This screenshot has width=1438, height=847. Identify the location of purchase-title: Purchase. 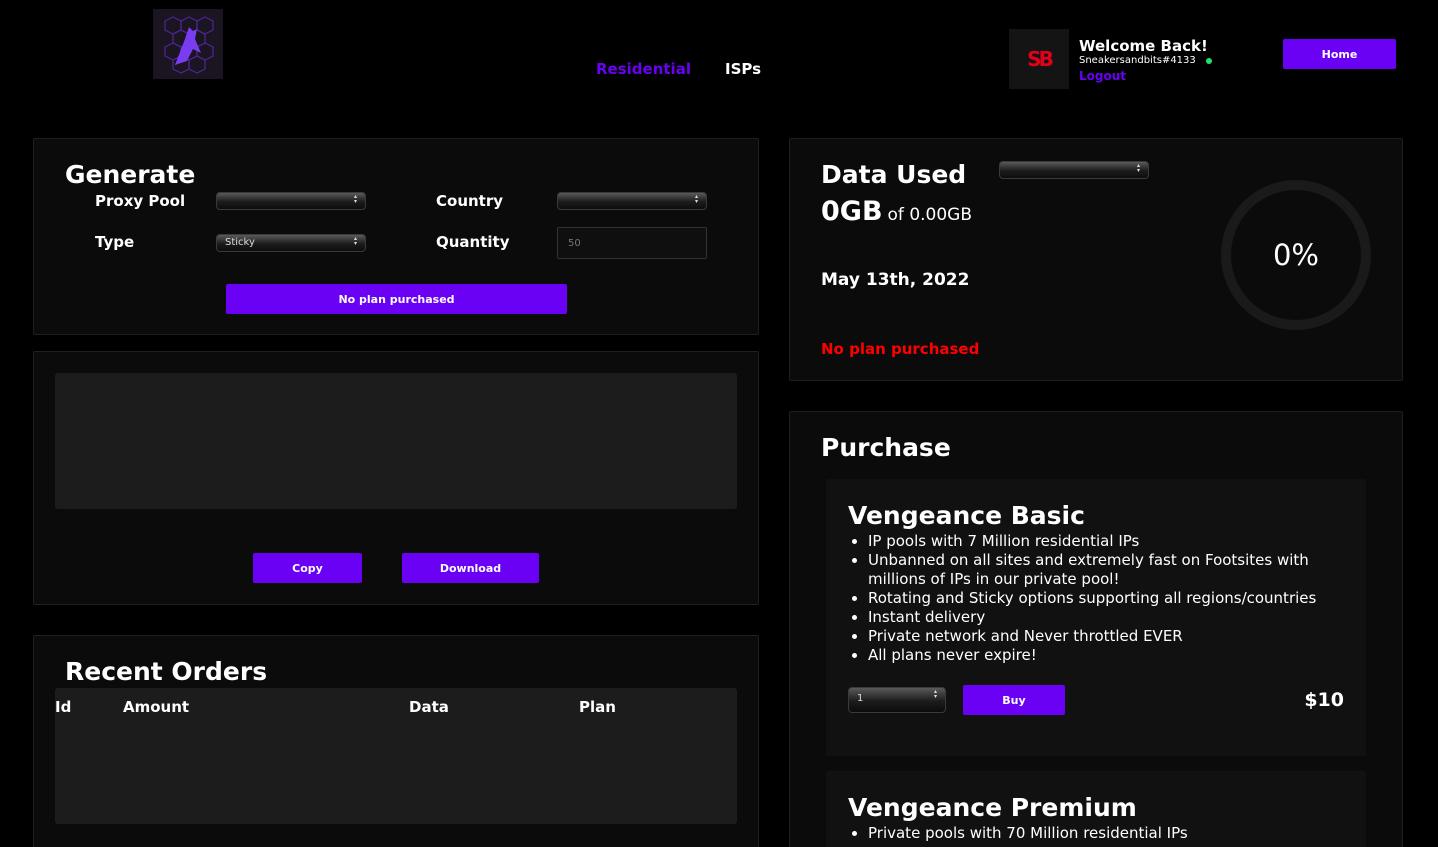
(886, 447).